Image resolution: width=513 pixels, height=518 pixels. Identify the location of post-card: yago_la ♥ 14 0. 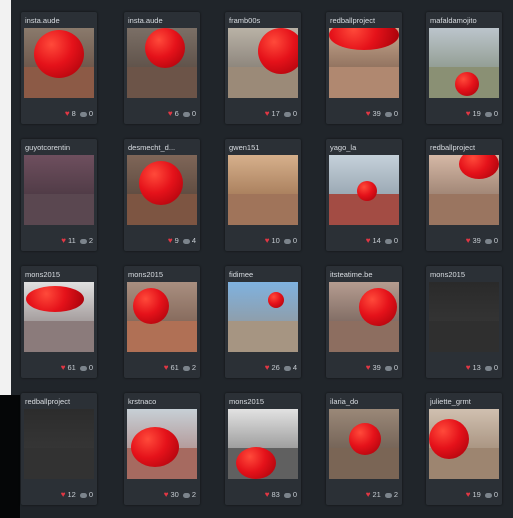
(364, 195).